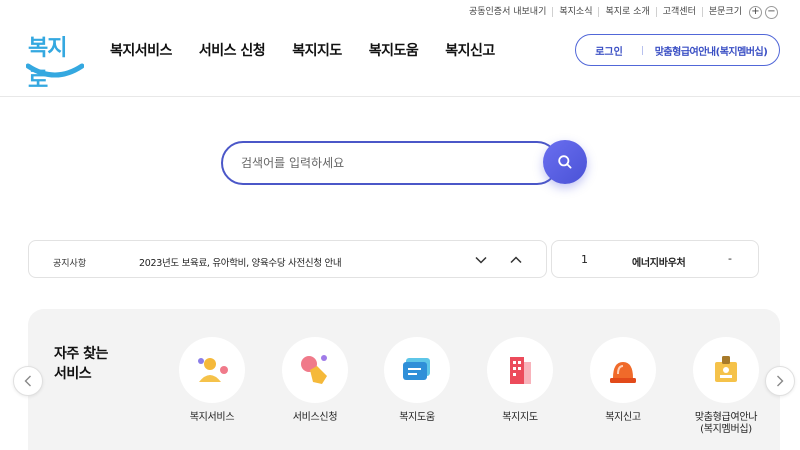 The height and width of the screenshot is (450, 800). What do you see at coordinates (55, 70) in the screenshot?
I see `logo-smile-icon` at bounding box center [55, 70].